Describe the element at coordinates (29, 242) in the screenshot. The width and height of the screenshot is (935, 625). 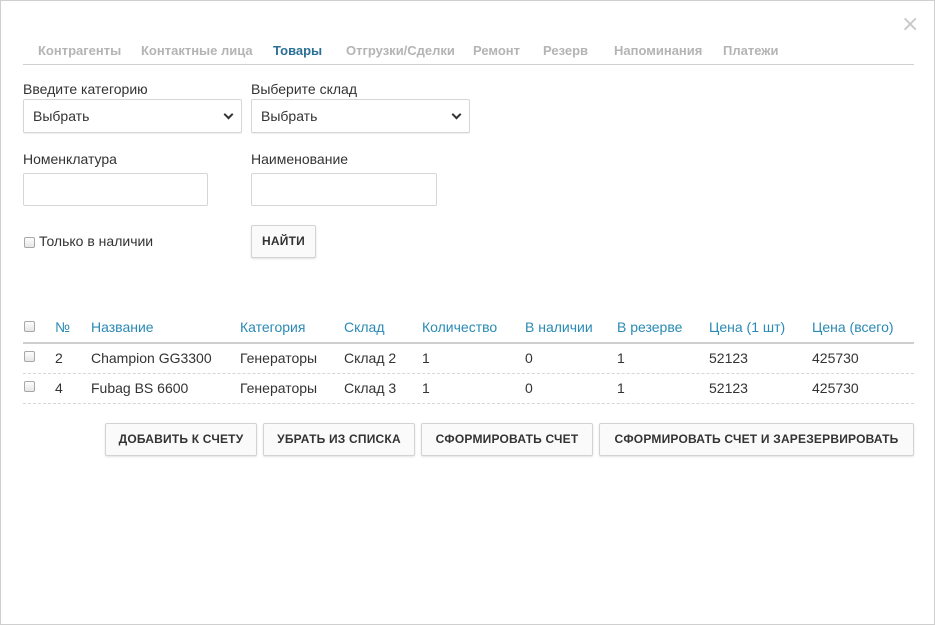
I see `in-stock-checkbox` at that location.